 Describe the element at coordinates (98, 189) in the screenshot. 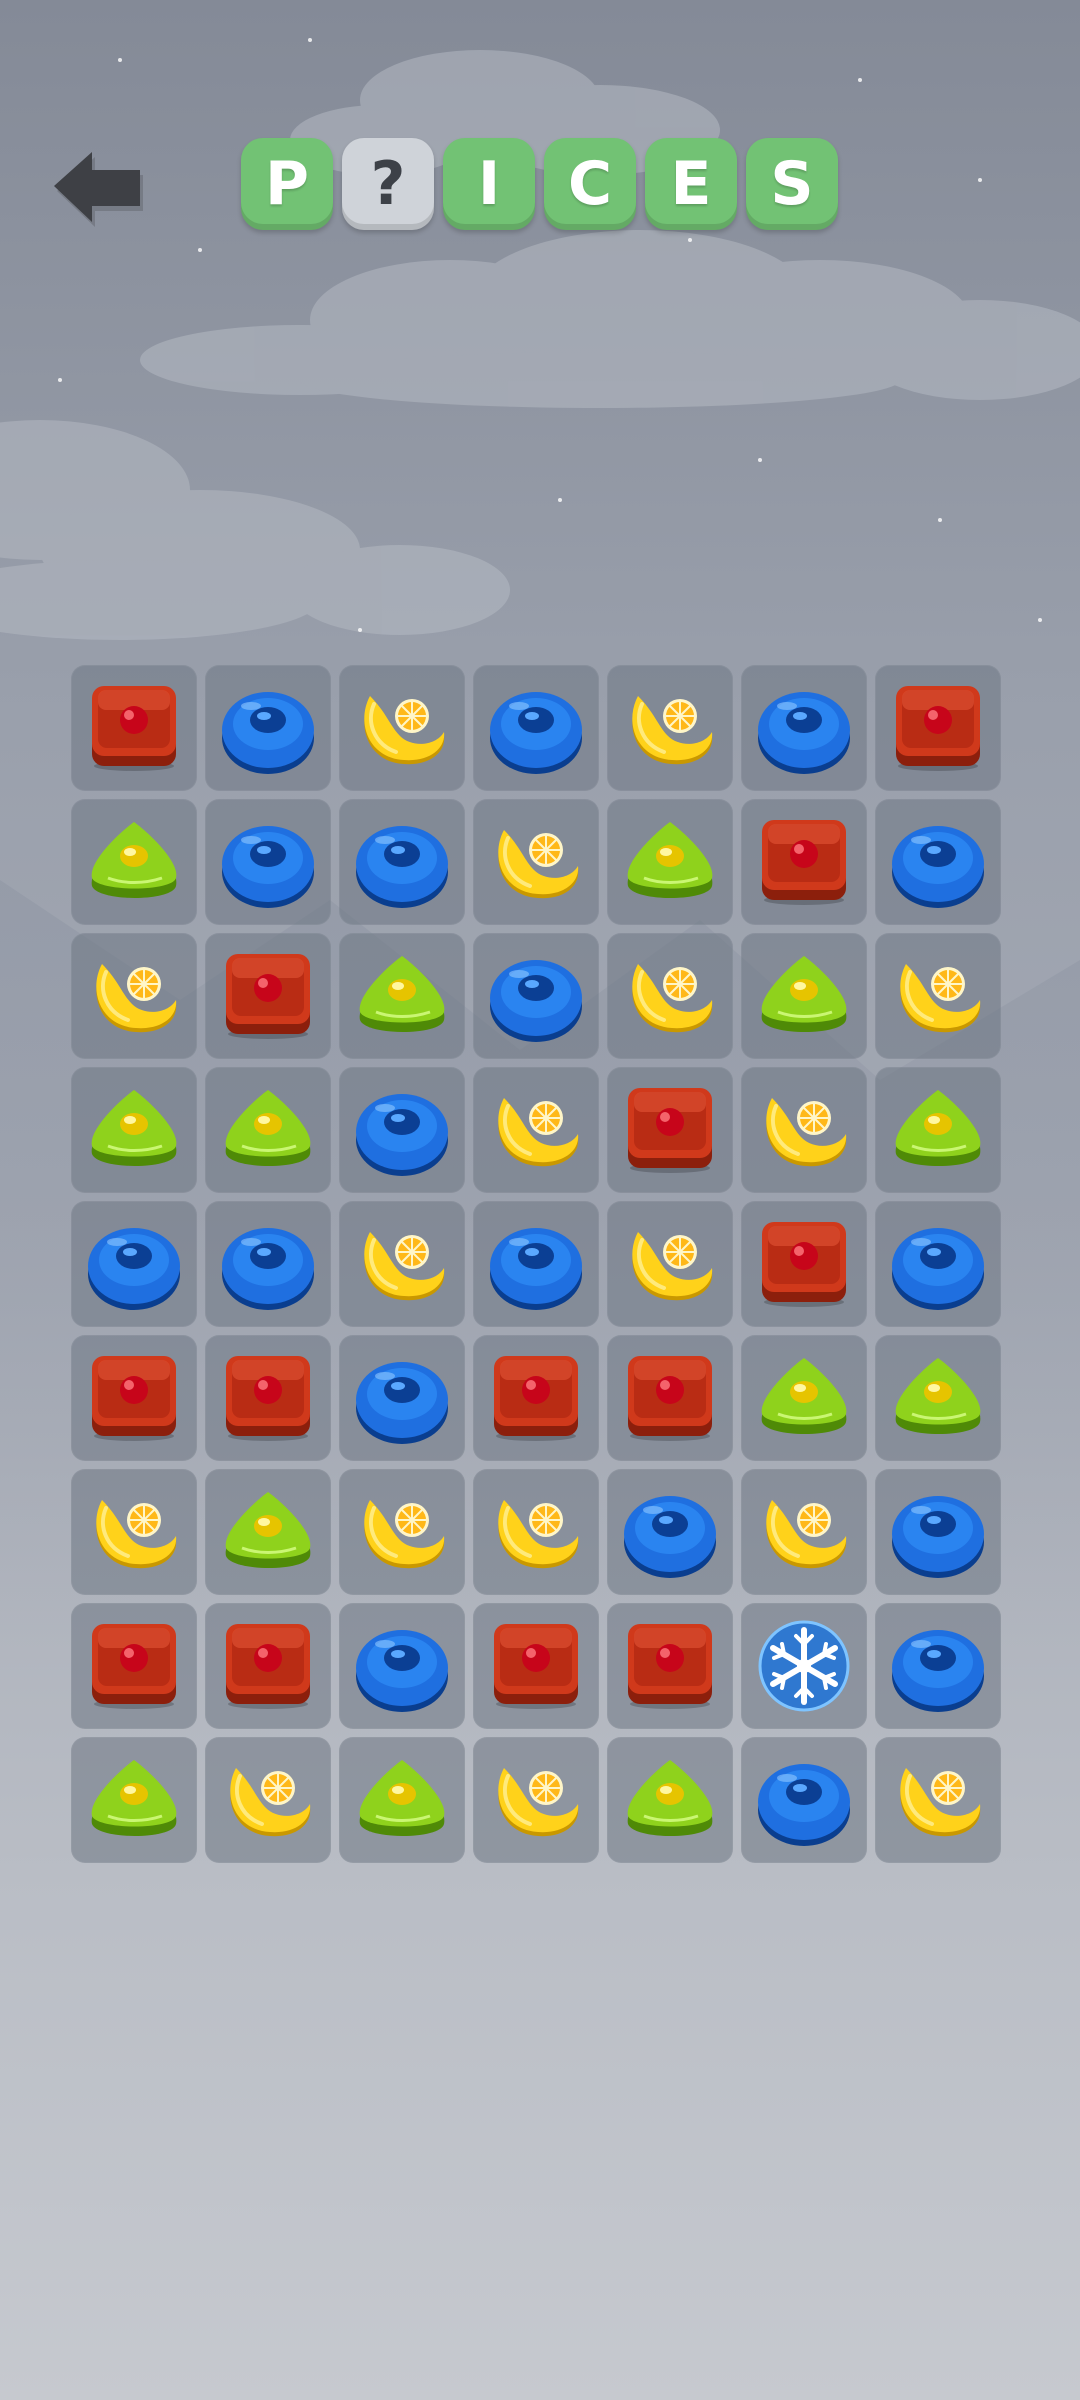

I see `back-arrow-icon` at that location.